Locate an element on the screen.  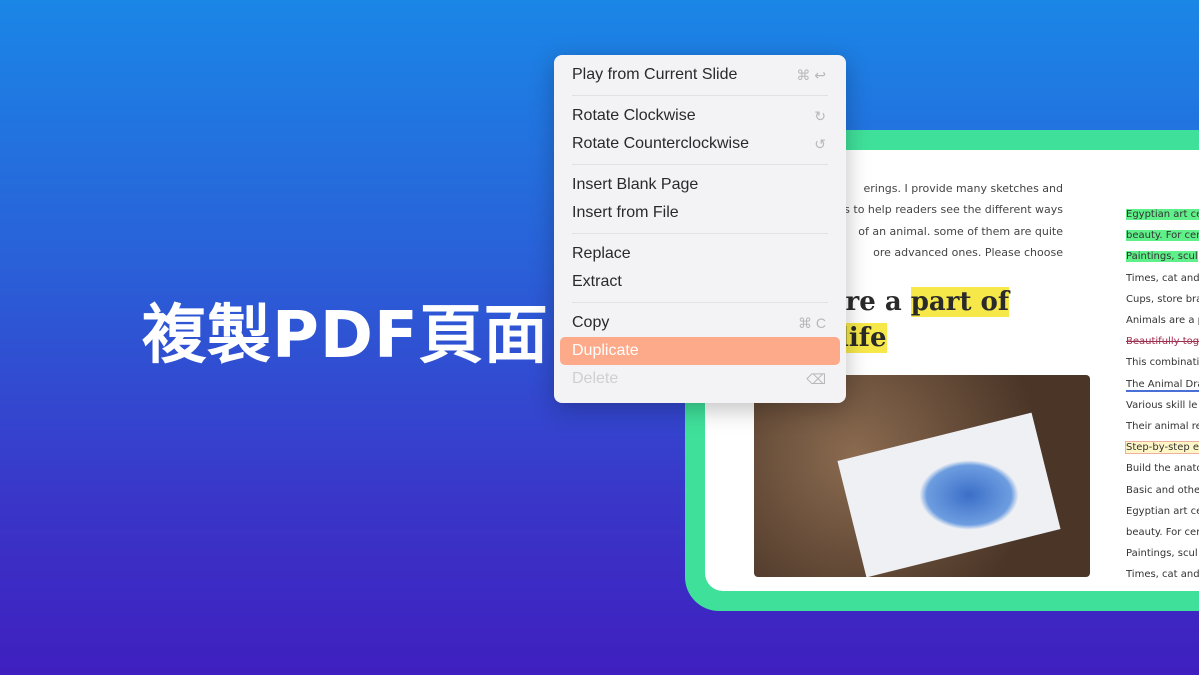
menu-item-play-from-current-slide: Play from Current Slide ⌘ ↩ is located at coordinates (700, 75).